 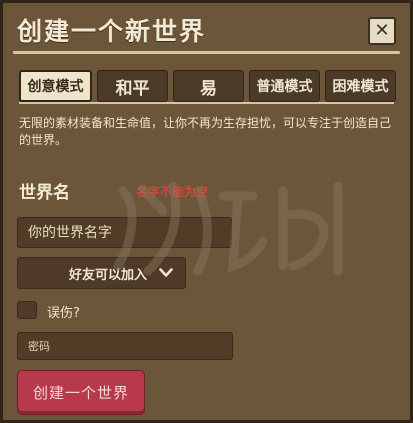 I want to click on tab-creative: 创意模式, so click(x=55, y=86).